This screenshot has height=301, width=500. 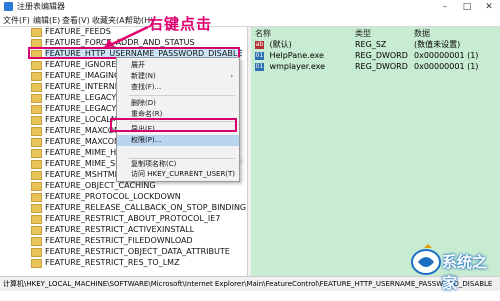 I want to click on menu-item-goto-hkcu: 访问 HKEY_CURRENT_USER(T), so click(x=178, y=174).